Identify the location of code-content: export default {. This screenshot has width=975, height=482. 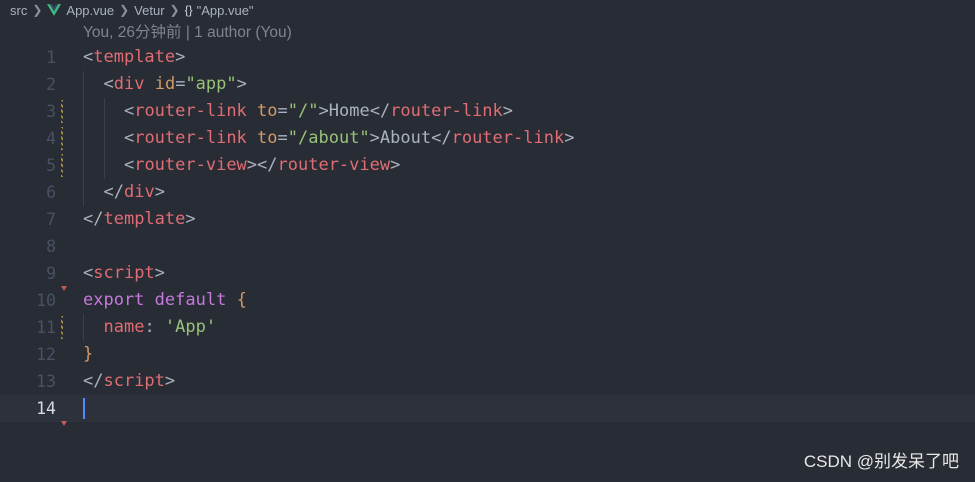
(165, 300).